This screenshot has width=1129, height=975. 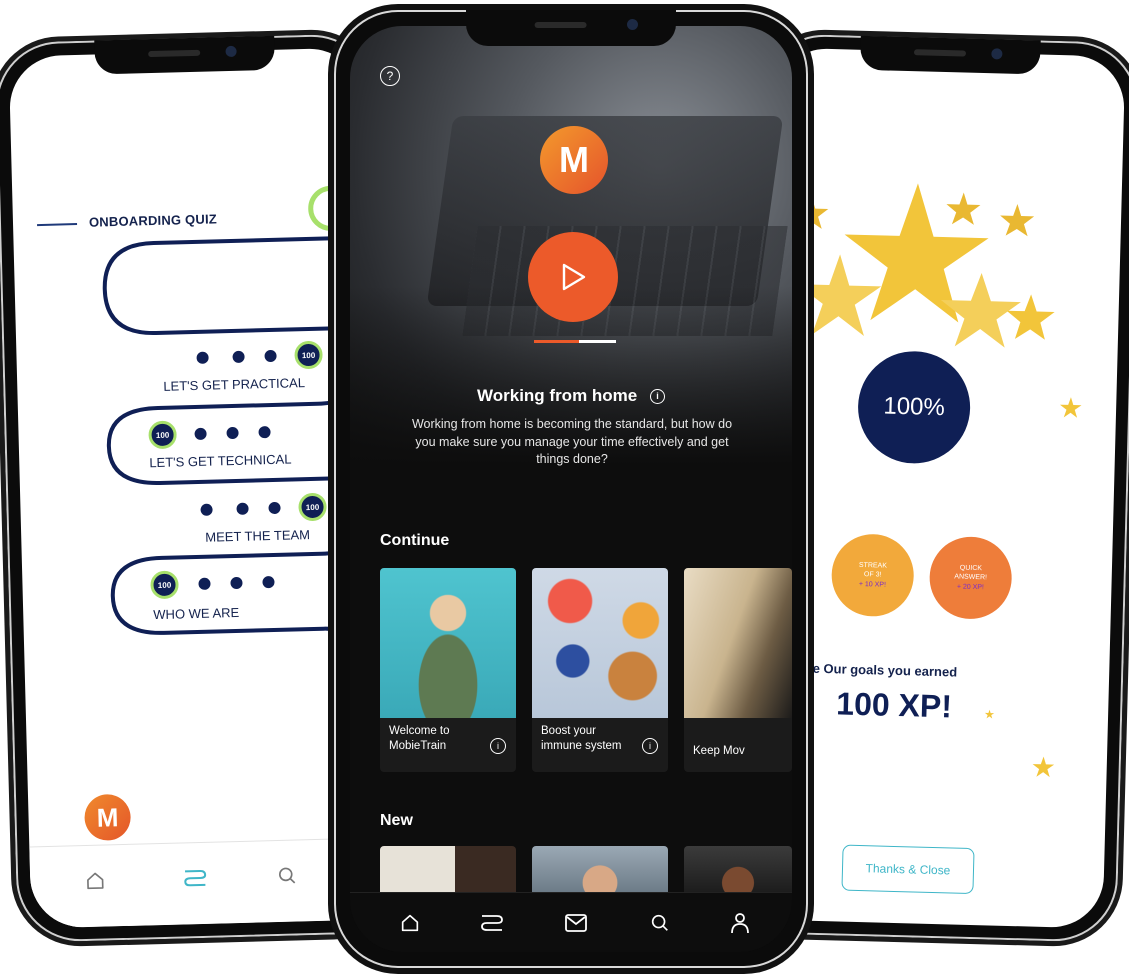 What do you see at coordinates (719, 751) in the screenshot?
I see `card-caption: Keep Mov` at bounding box center [719, 751].